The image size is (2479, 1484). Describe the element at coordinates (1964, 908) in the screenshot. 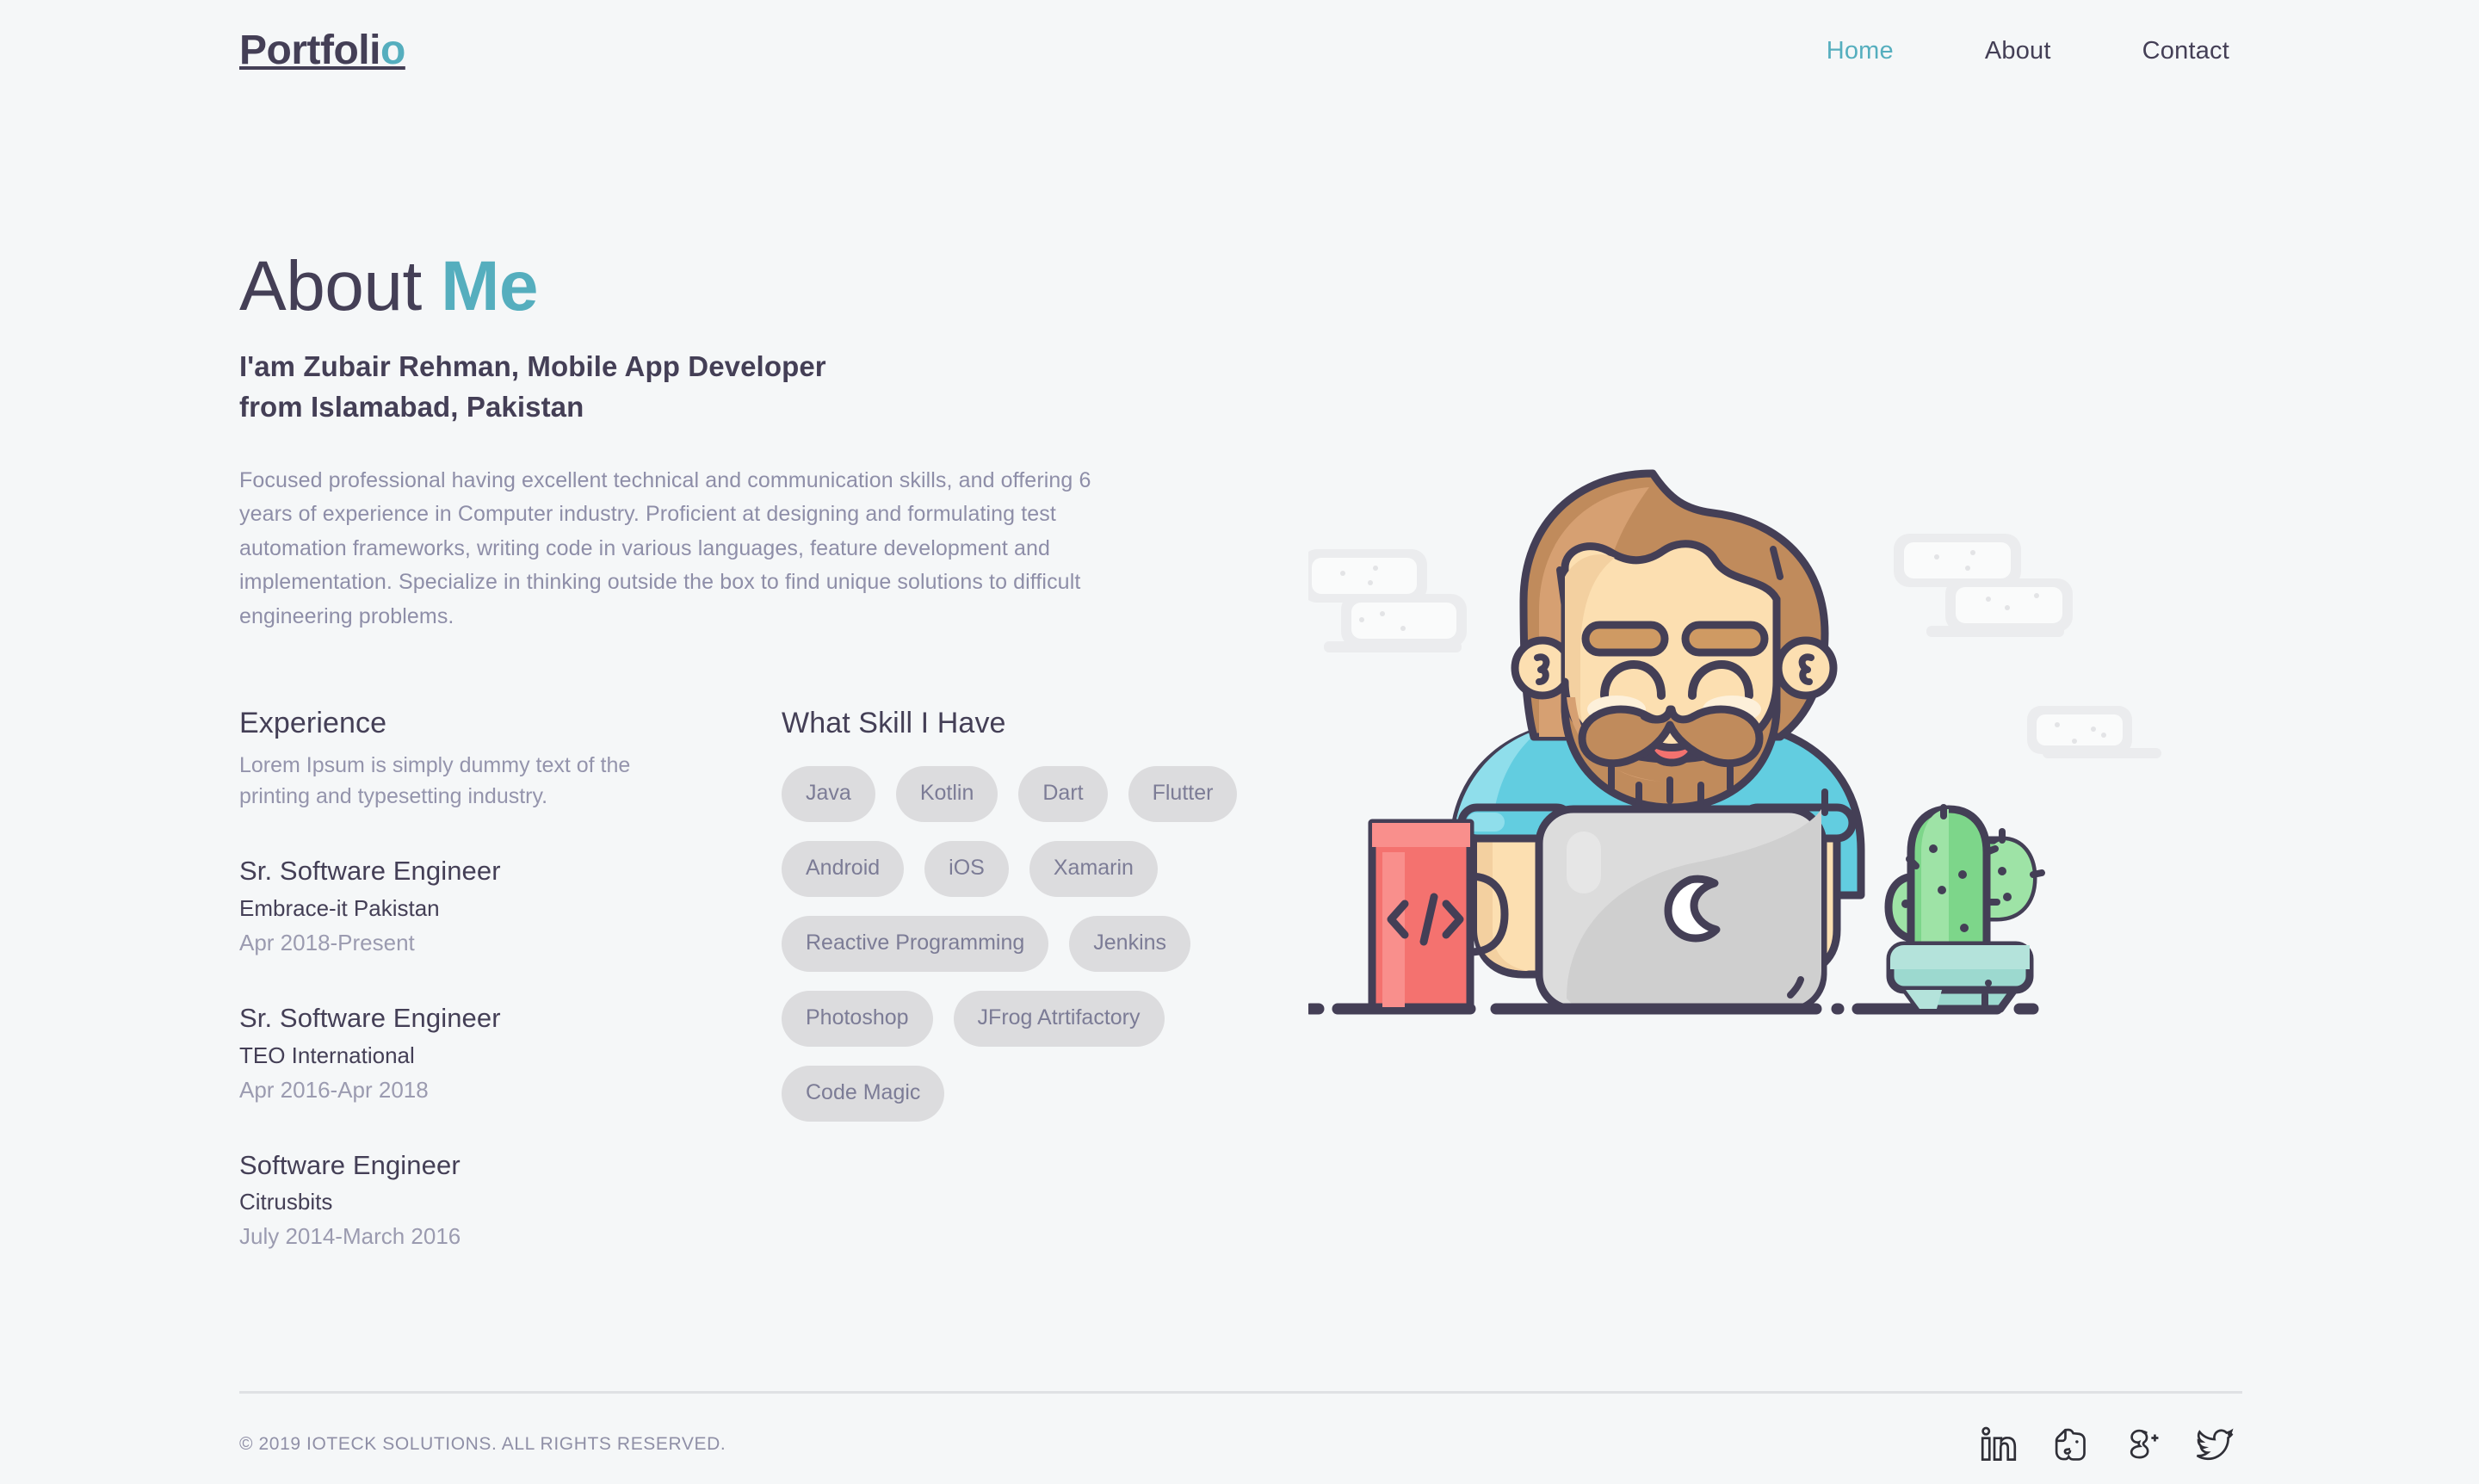

I see `cactus` at that location.